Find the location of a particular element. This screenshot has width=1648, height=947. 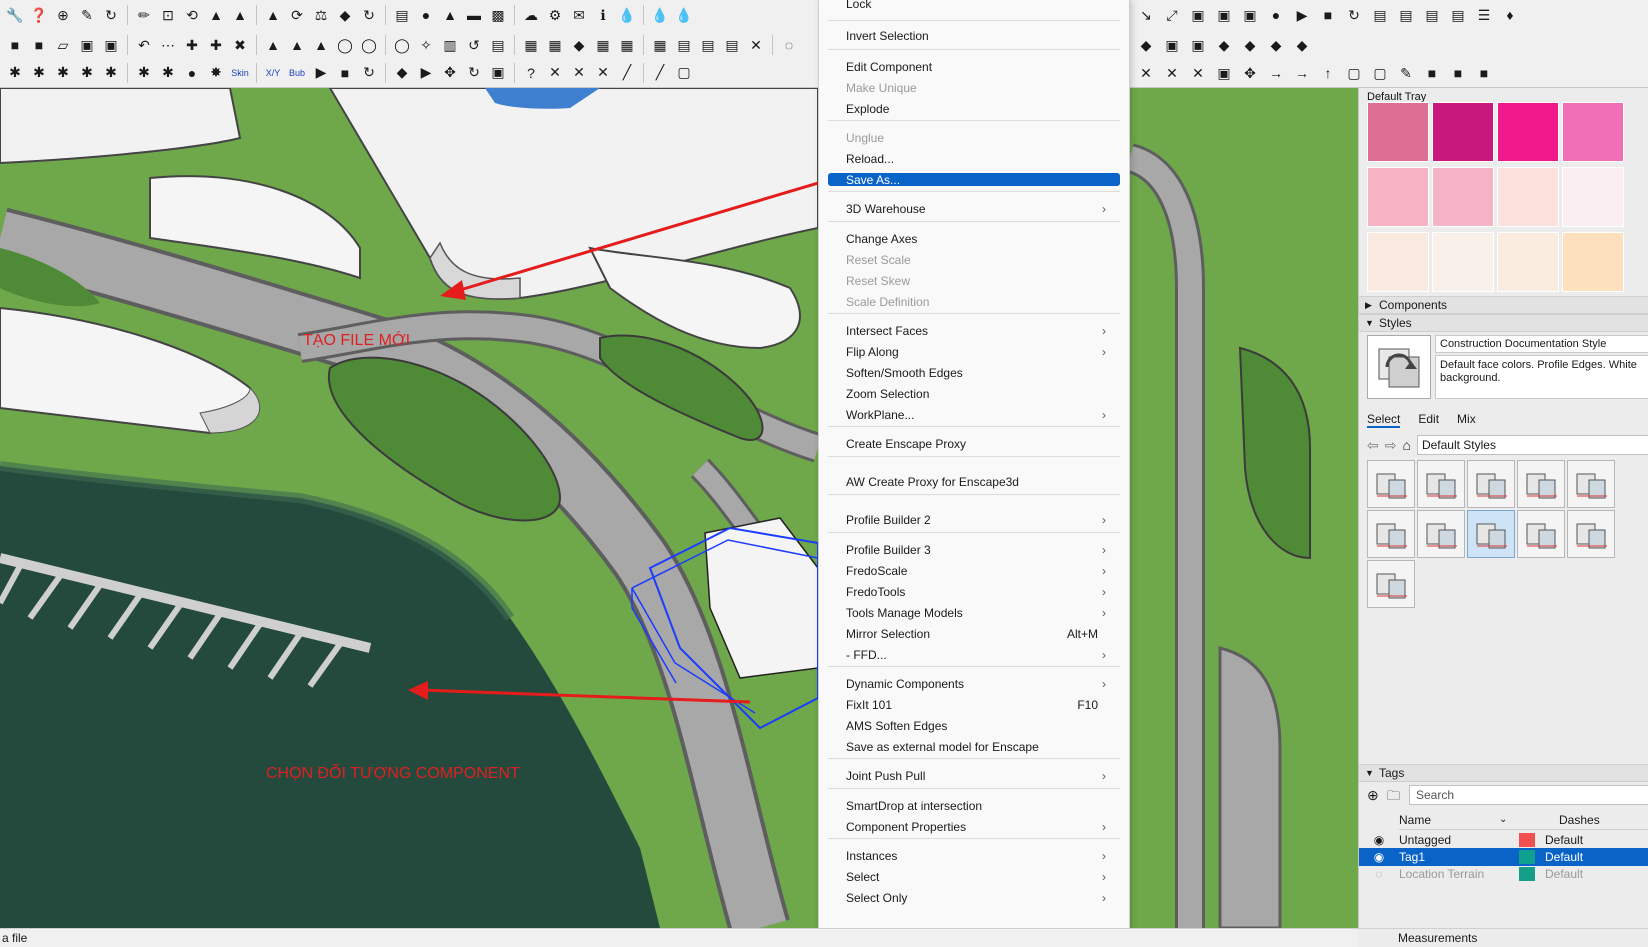

menu-item-ams-soften-edges: AMS Soften Edges is located at coordinates (974, 726).